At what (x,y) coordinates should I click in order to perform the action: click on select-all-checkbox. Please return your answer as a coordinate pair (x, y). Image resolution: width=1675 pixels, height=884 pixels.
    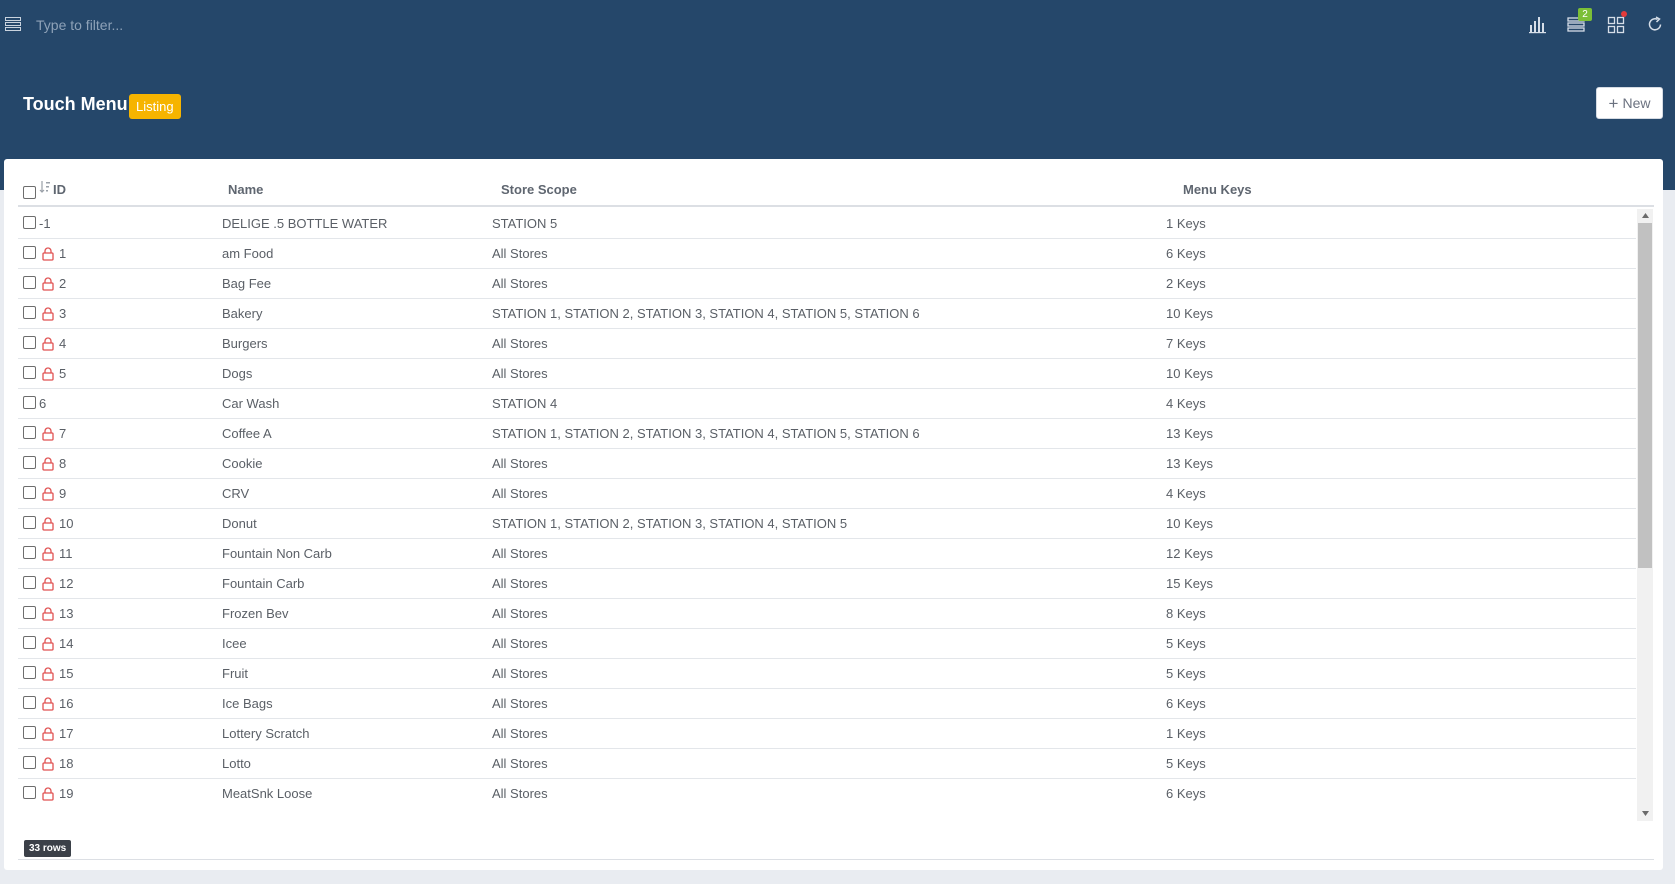
    Looking at the image, I should click on (29, 192).